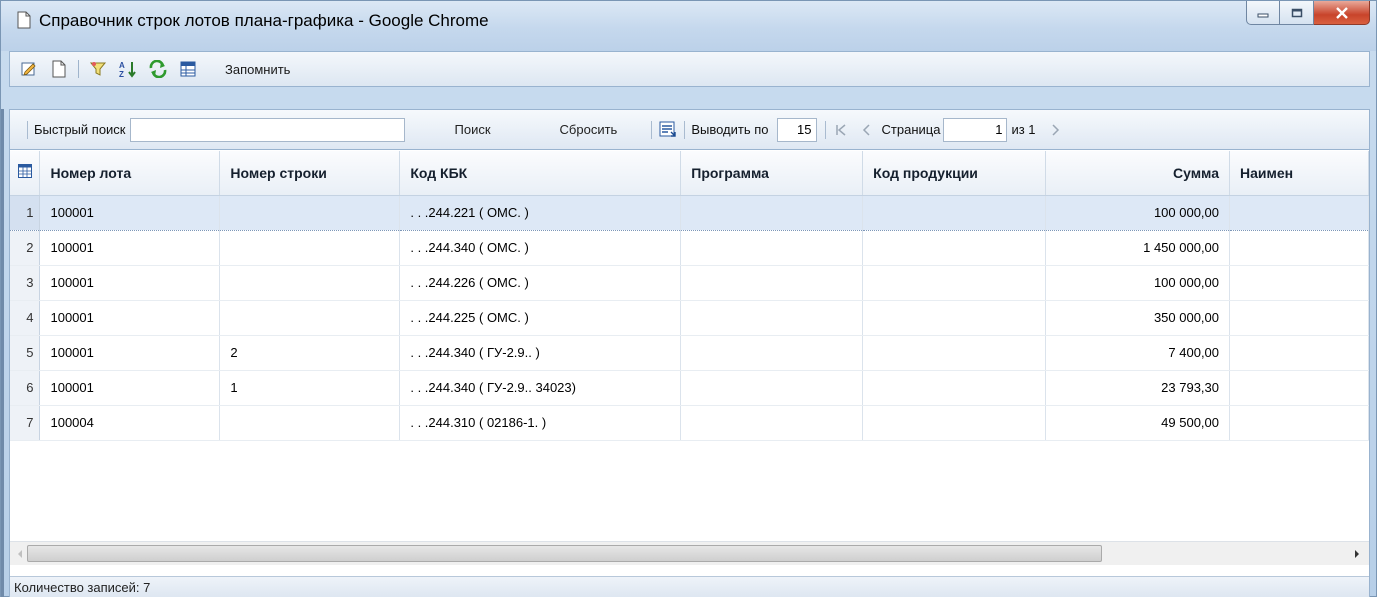 The width and height of the screenshot is (1377, 597). Describe the element at coordinates (130, 423) in the screenshot. I see `cell-lot: 100004` at that location.